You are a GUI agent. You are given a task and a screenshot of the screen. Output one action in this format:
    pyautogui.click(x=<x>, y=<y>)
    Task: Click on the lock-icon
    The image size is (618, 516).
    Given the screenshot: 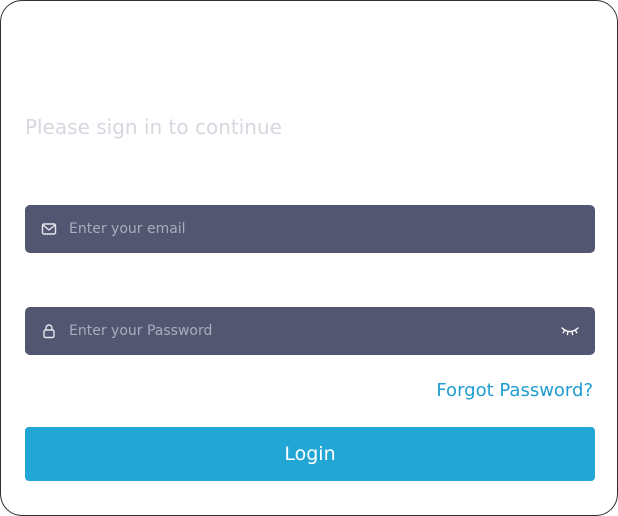 What is the action you would take?
    pyautogui.click(x=49, y=331)
    